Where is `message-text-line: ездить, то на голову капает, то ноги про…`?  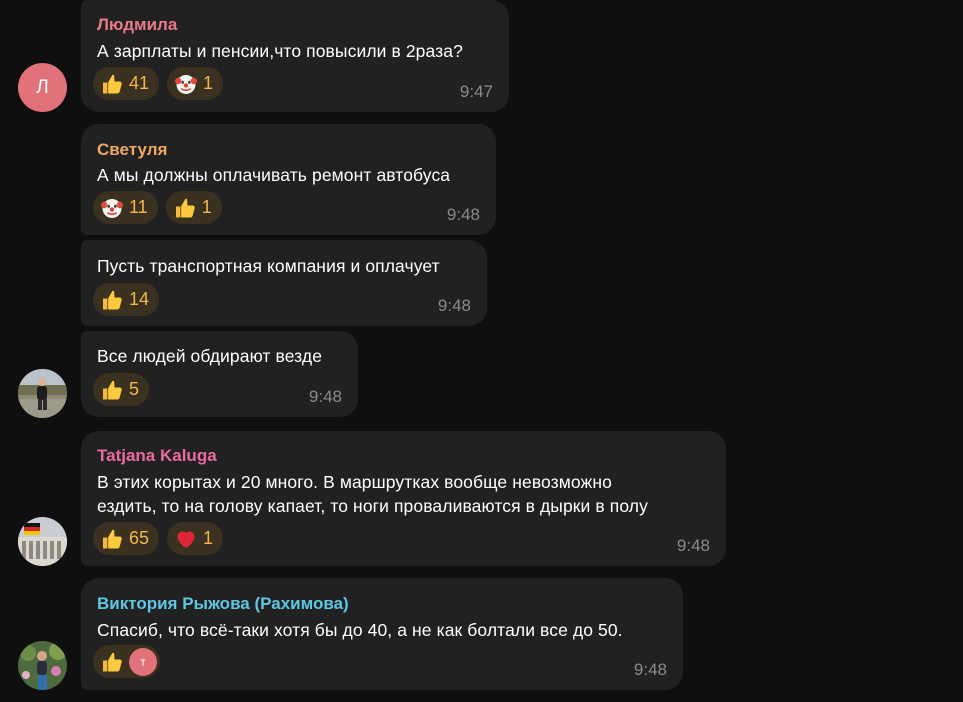 message-text-line: ездить, то на голову капает, то ноги про… is located at coordinates (372, 506).